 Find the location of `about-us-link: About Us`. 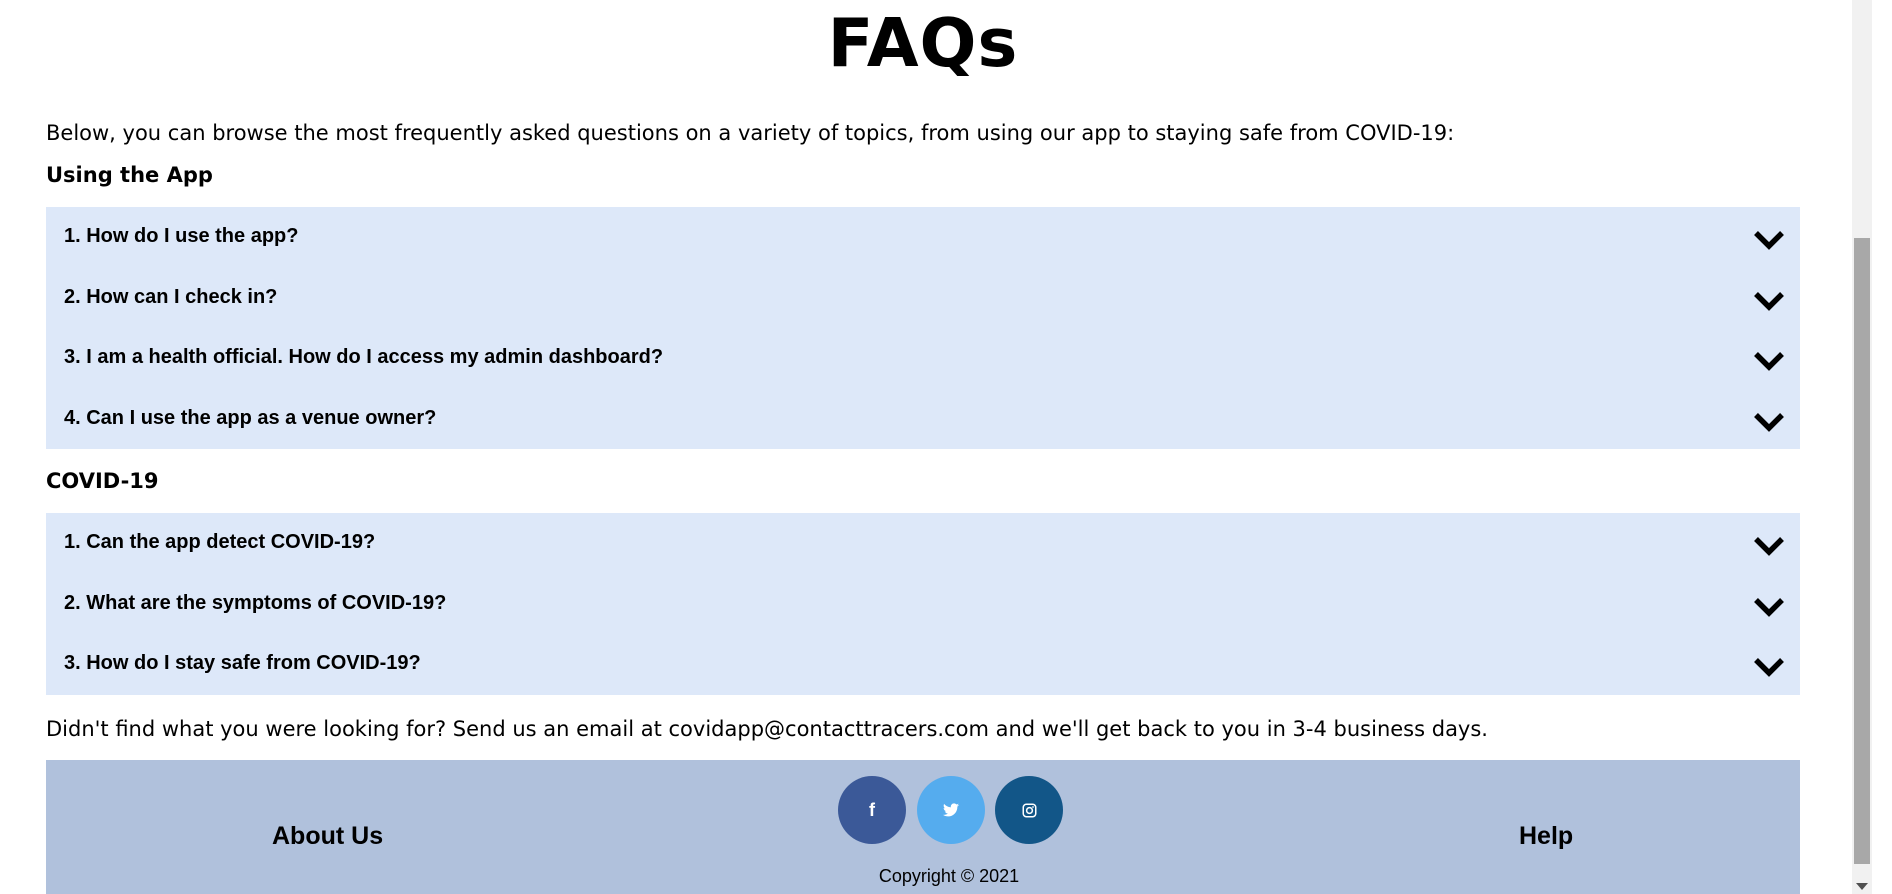

about-us-link: About Us is located at coordinates (327, 836).